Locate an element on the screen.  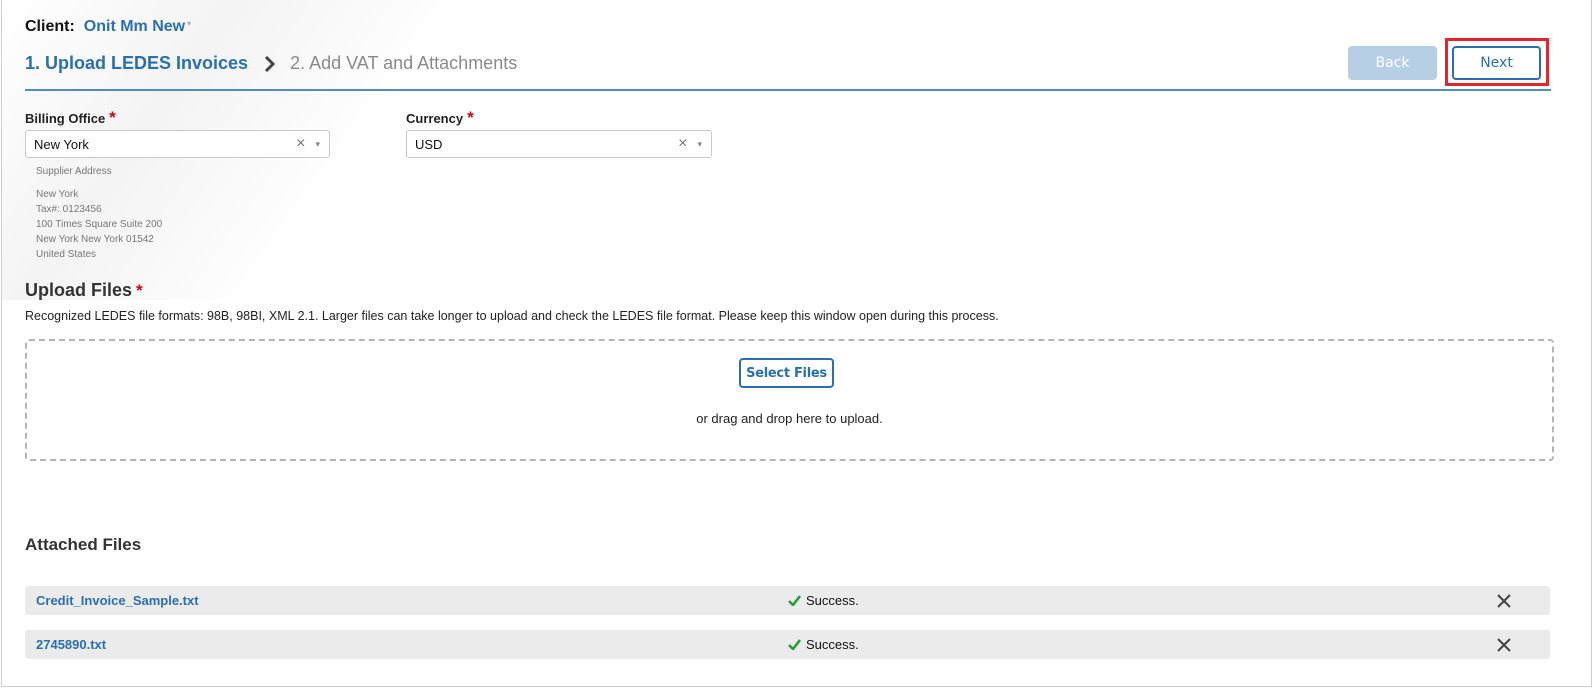
supplier-address-title: Supplier Address is located at coordinates (74, 171).